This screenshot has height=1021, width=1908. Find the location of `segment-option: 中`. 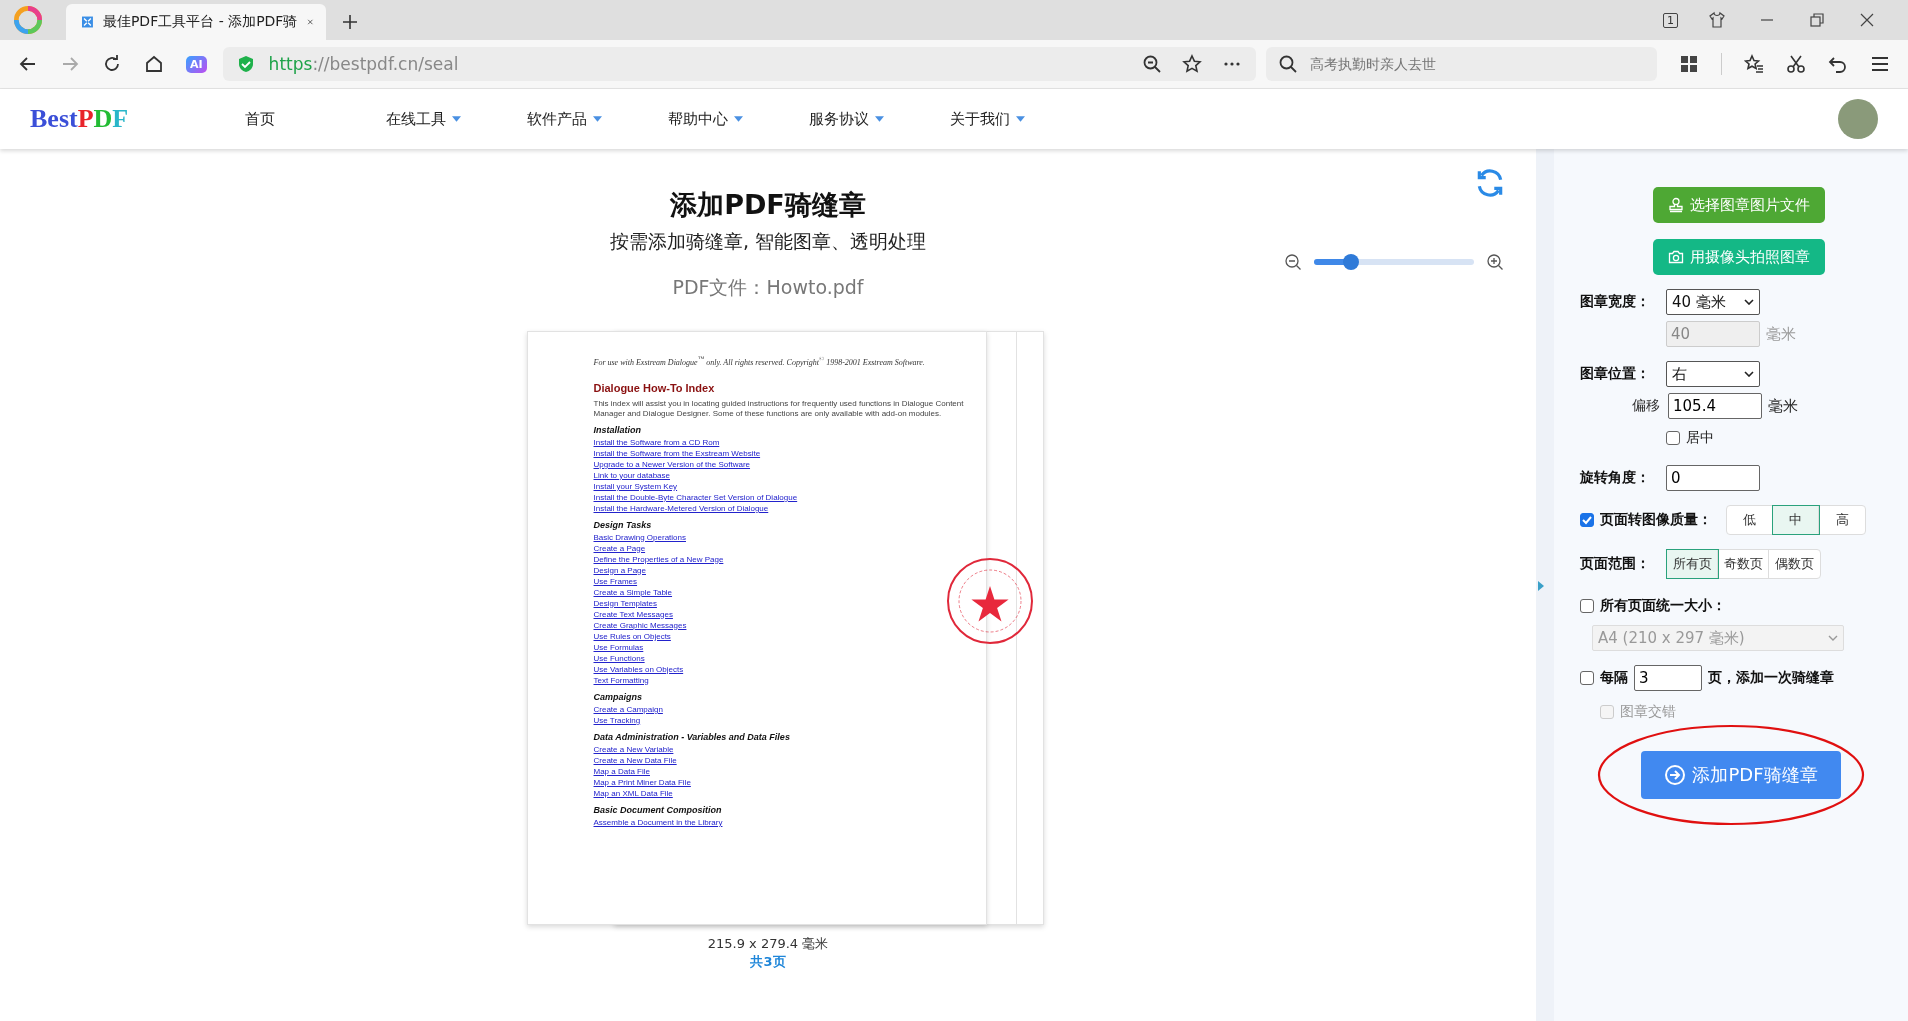

segment-option: 中 is located at coordinates (1796, 520).